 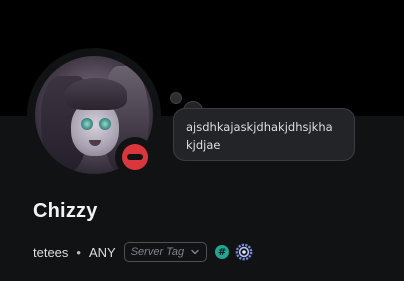 What do you see at coordinates (105, 124) in the screenshot?
I see `avatar-eye-right` at bounding box center [105, 124].